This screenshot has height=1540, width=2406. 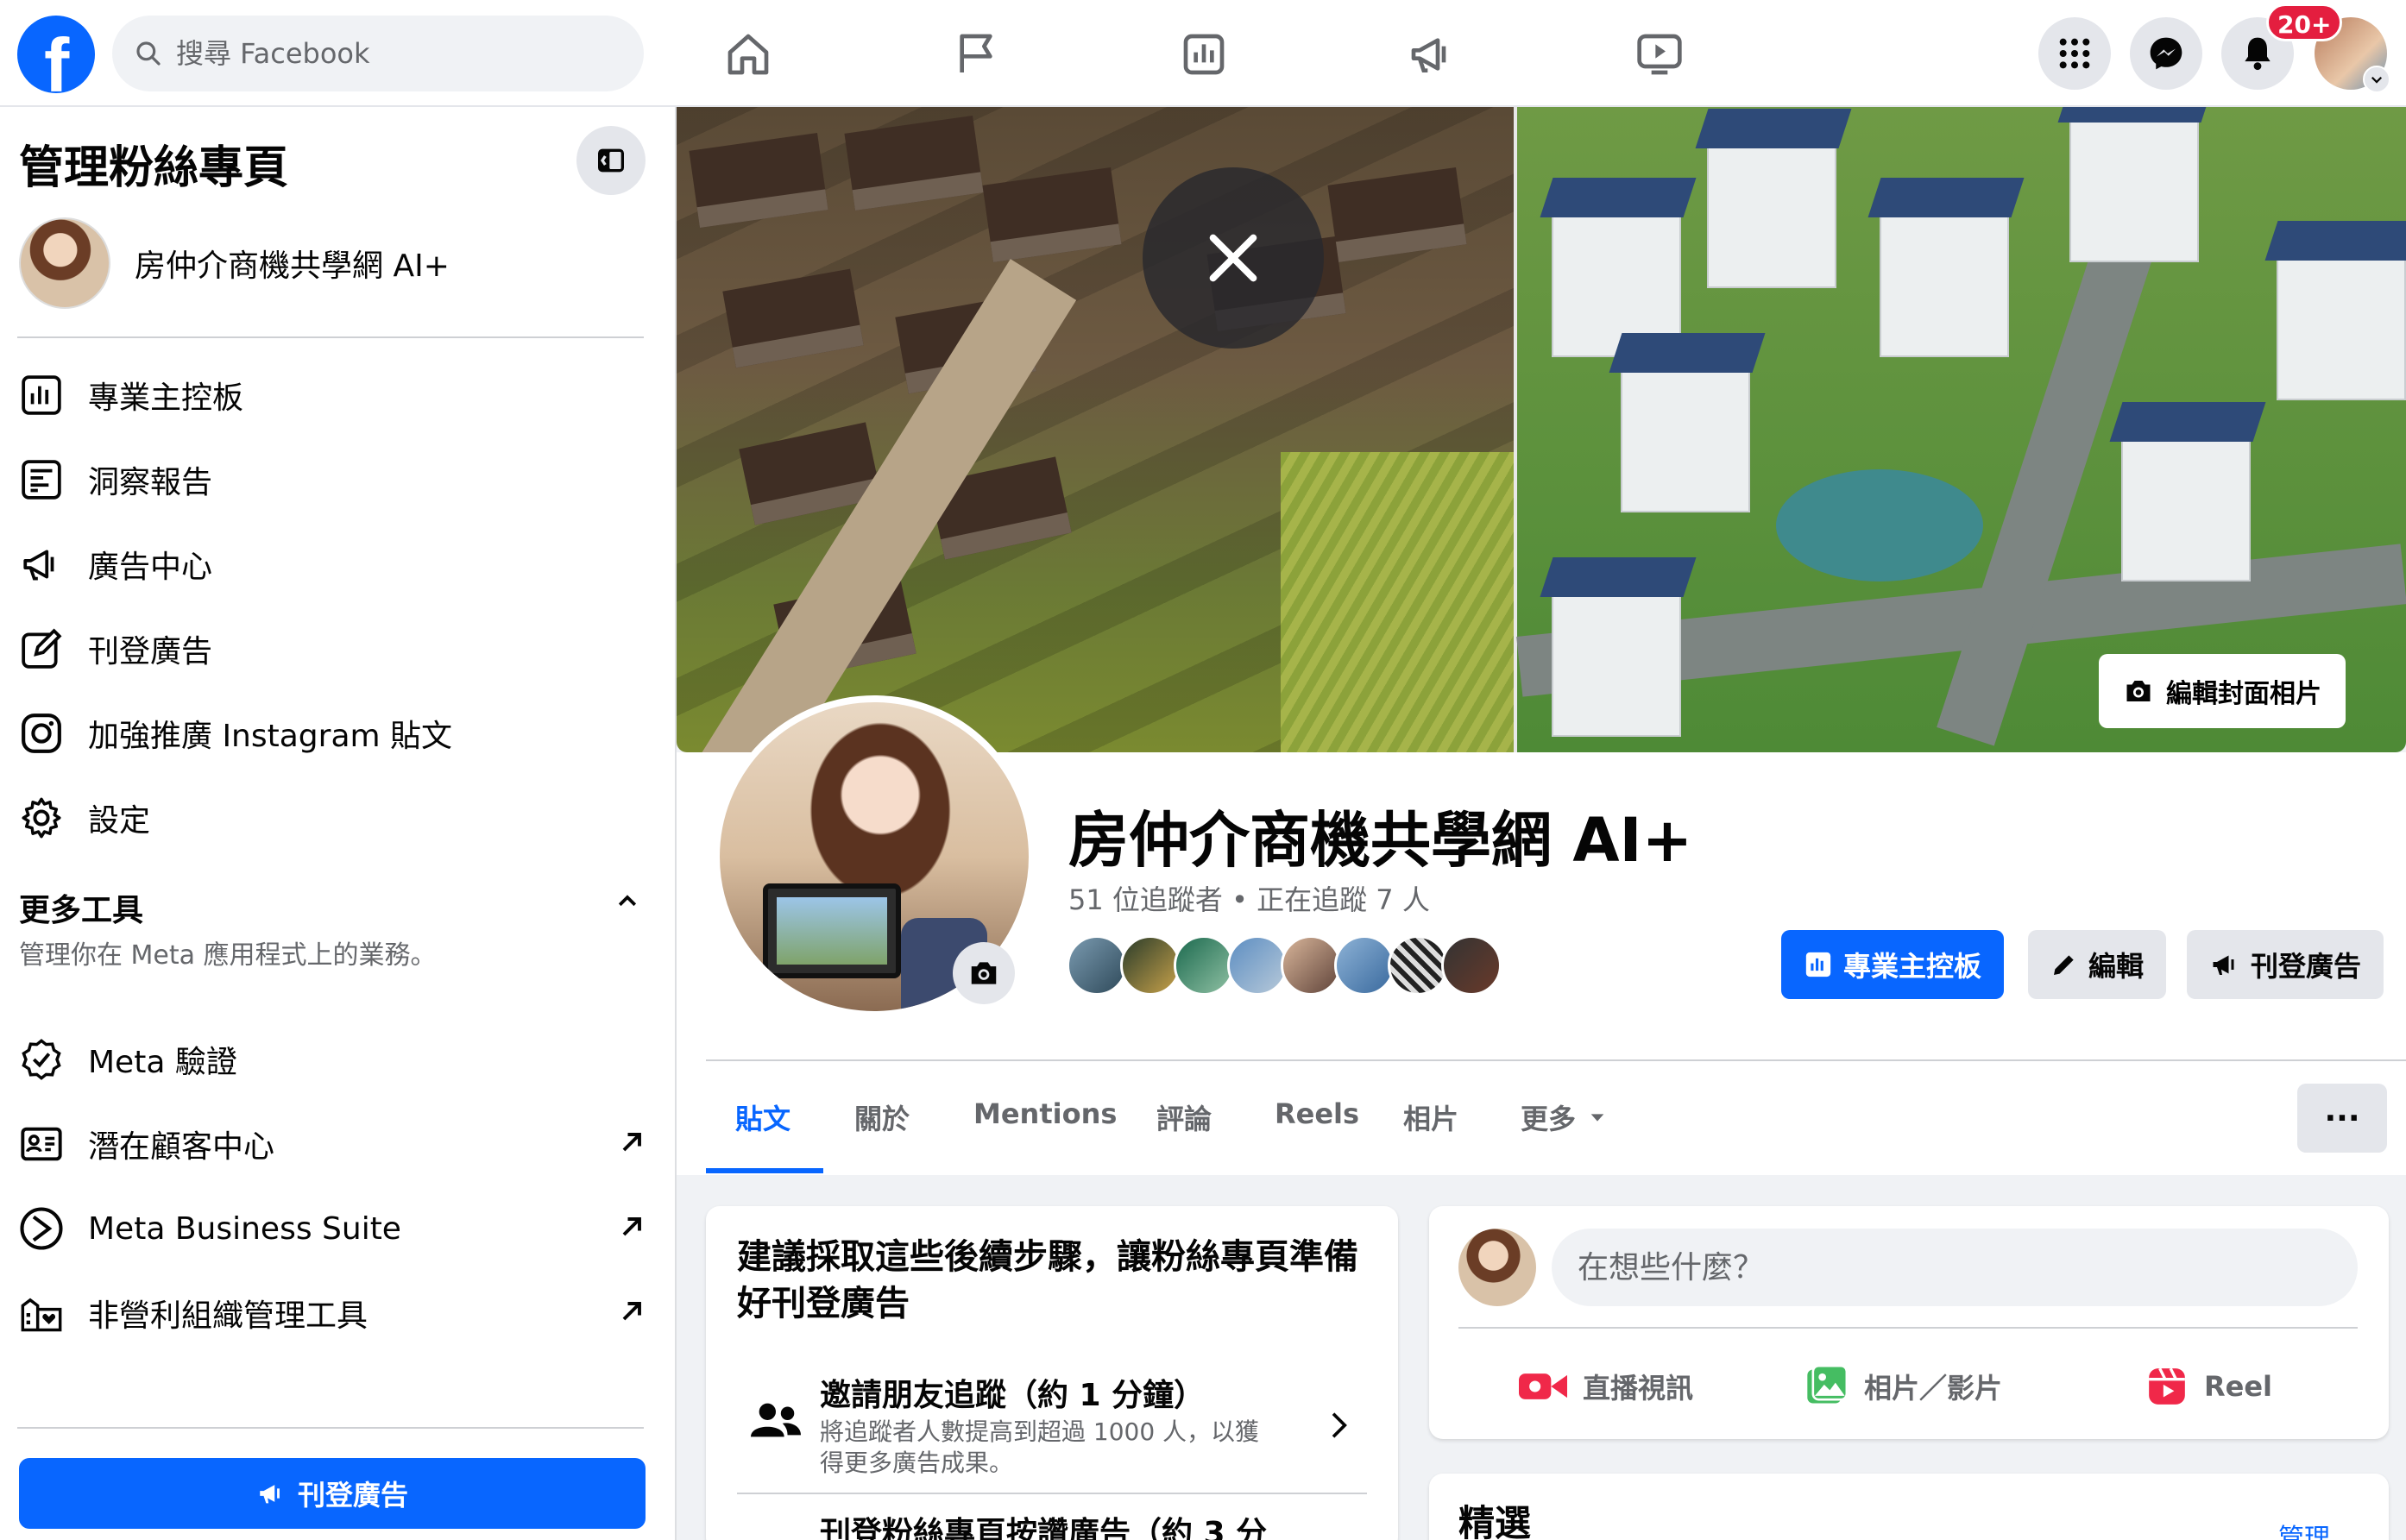 I want to click on tab-photos: 相片, so click(x=1430, y=1117).